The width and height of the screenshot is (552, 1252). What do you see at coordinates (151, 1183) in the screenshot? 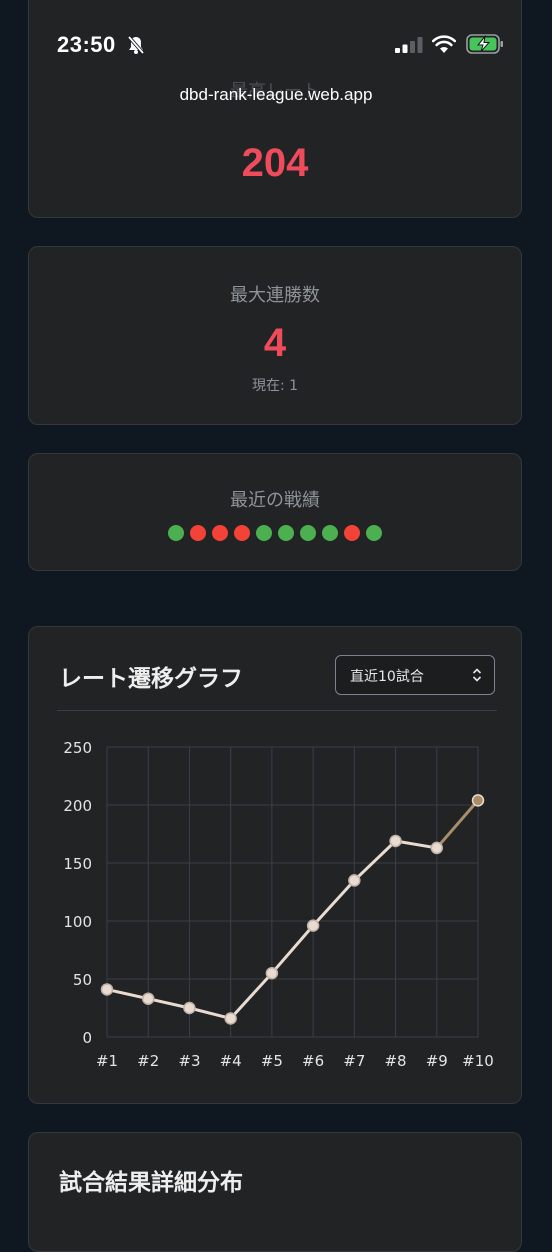
I see `distribution-title: 試合結果詳細分布` at bounding box center [151, 1183].